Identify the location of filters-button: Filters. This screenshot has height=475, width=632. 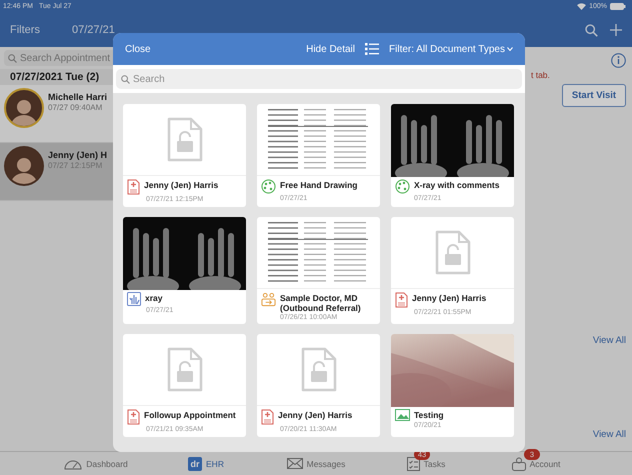
(35, 30).